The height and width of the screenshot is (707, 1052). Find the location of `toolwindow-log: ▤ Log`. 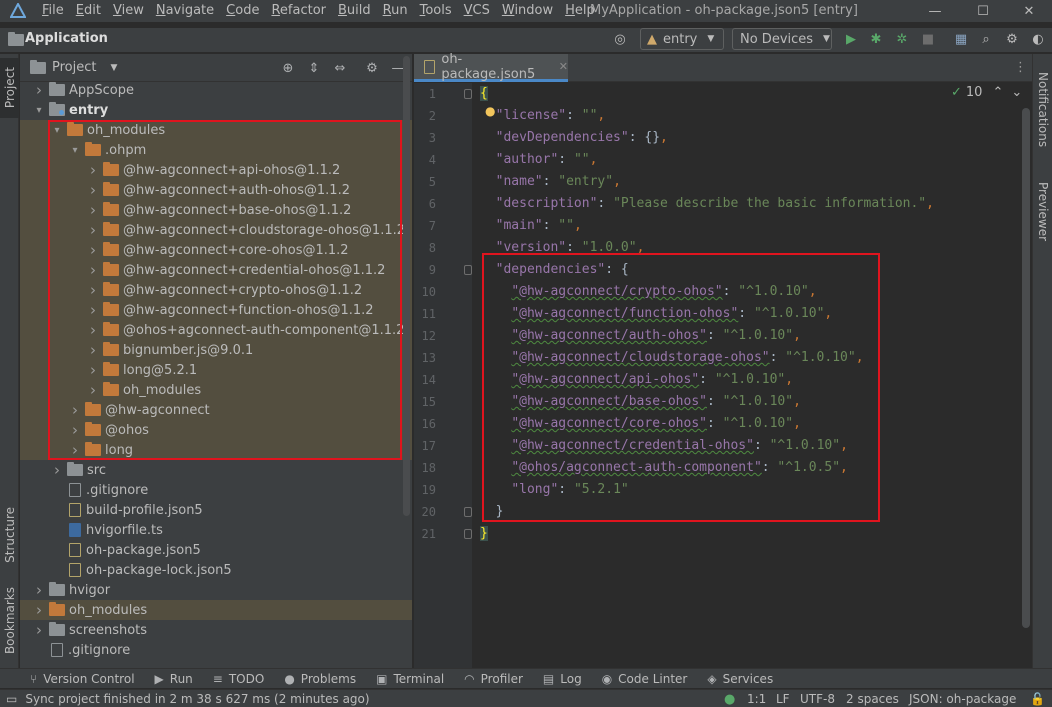

toolwindow-log: ▤ Log is located at coordinates (562, 679).